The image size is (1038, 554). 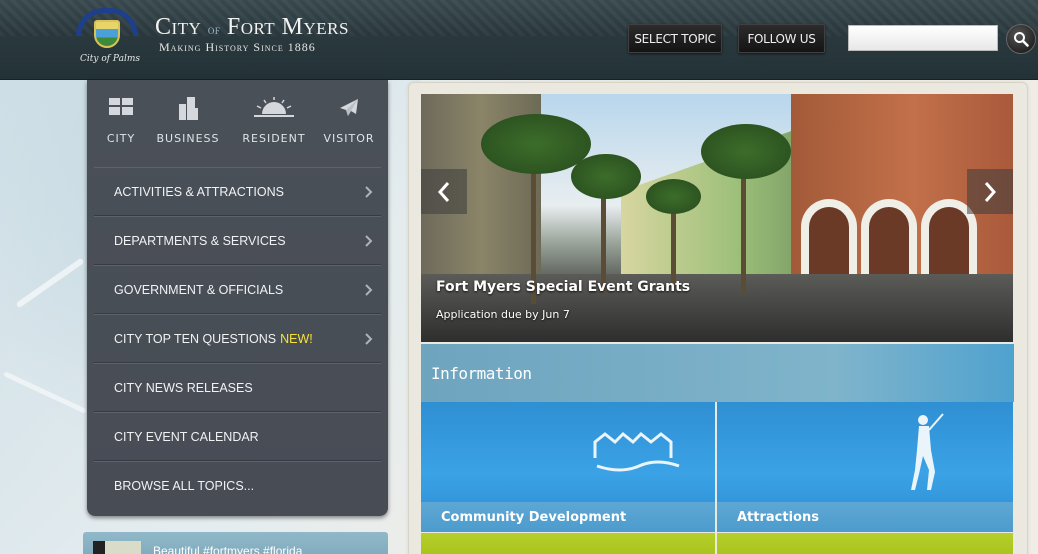 What do you see at coordinates (121, 106) in the screenshot?
I see `city-grid-icon` at bounding box center [121, 106].